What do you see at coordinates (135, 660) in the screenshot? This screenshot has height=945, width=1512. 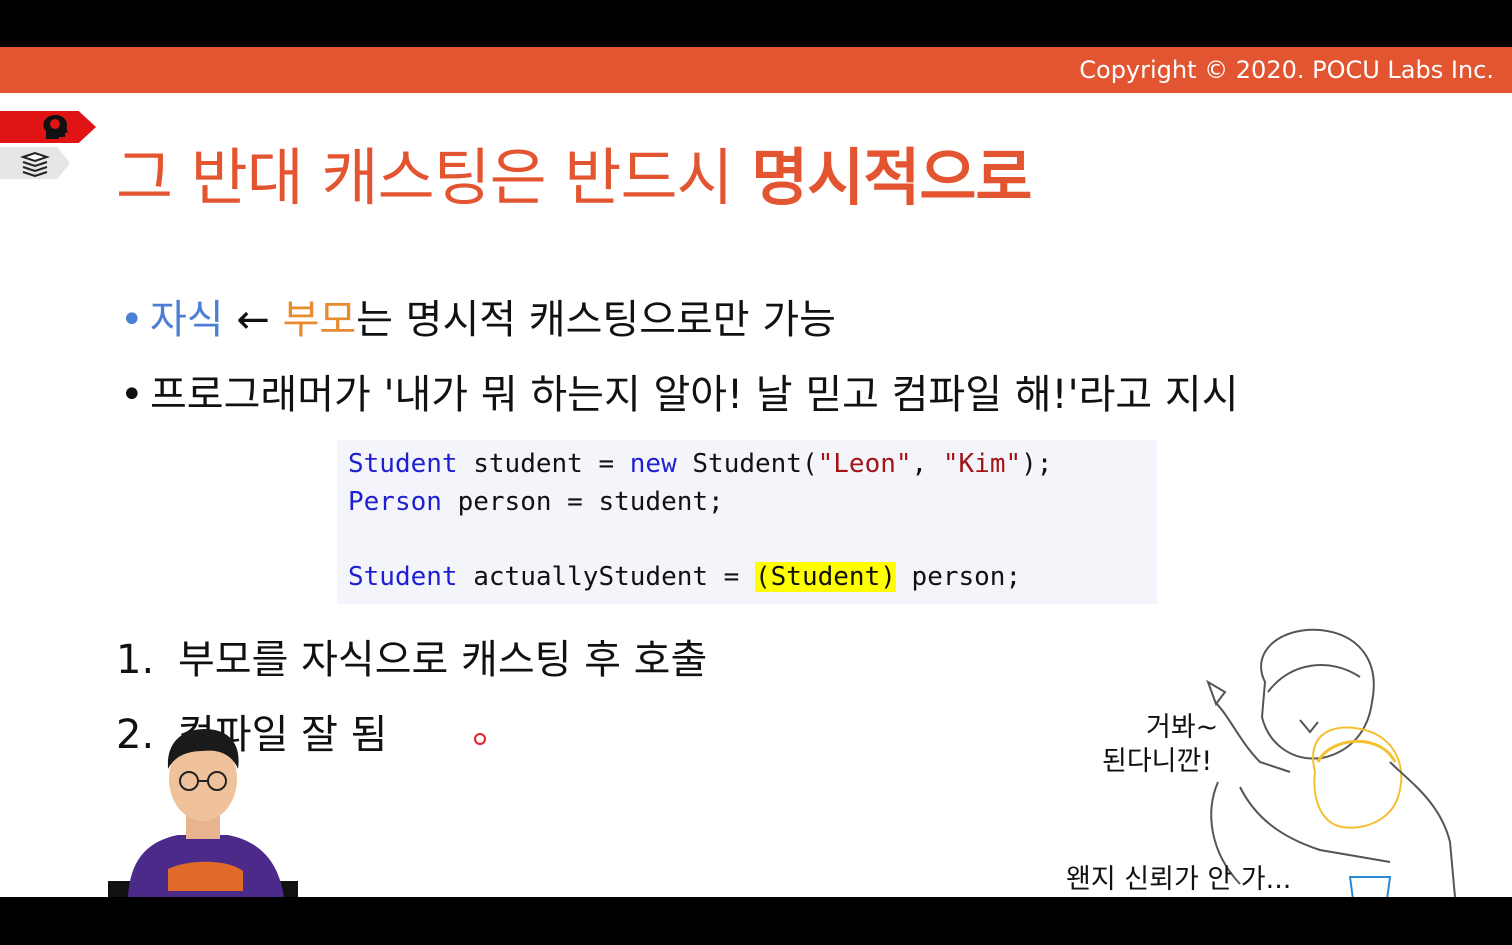 I see `step-number: 1.` at bounding box center [135, 660].